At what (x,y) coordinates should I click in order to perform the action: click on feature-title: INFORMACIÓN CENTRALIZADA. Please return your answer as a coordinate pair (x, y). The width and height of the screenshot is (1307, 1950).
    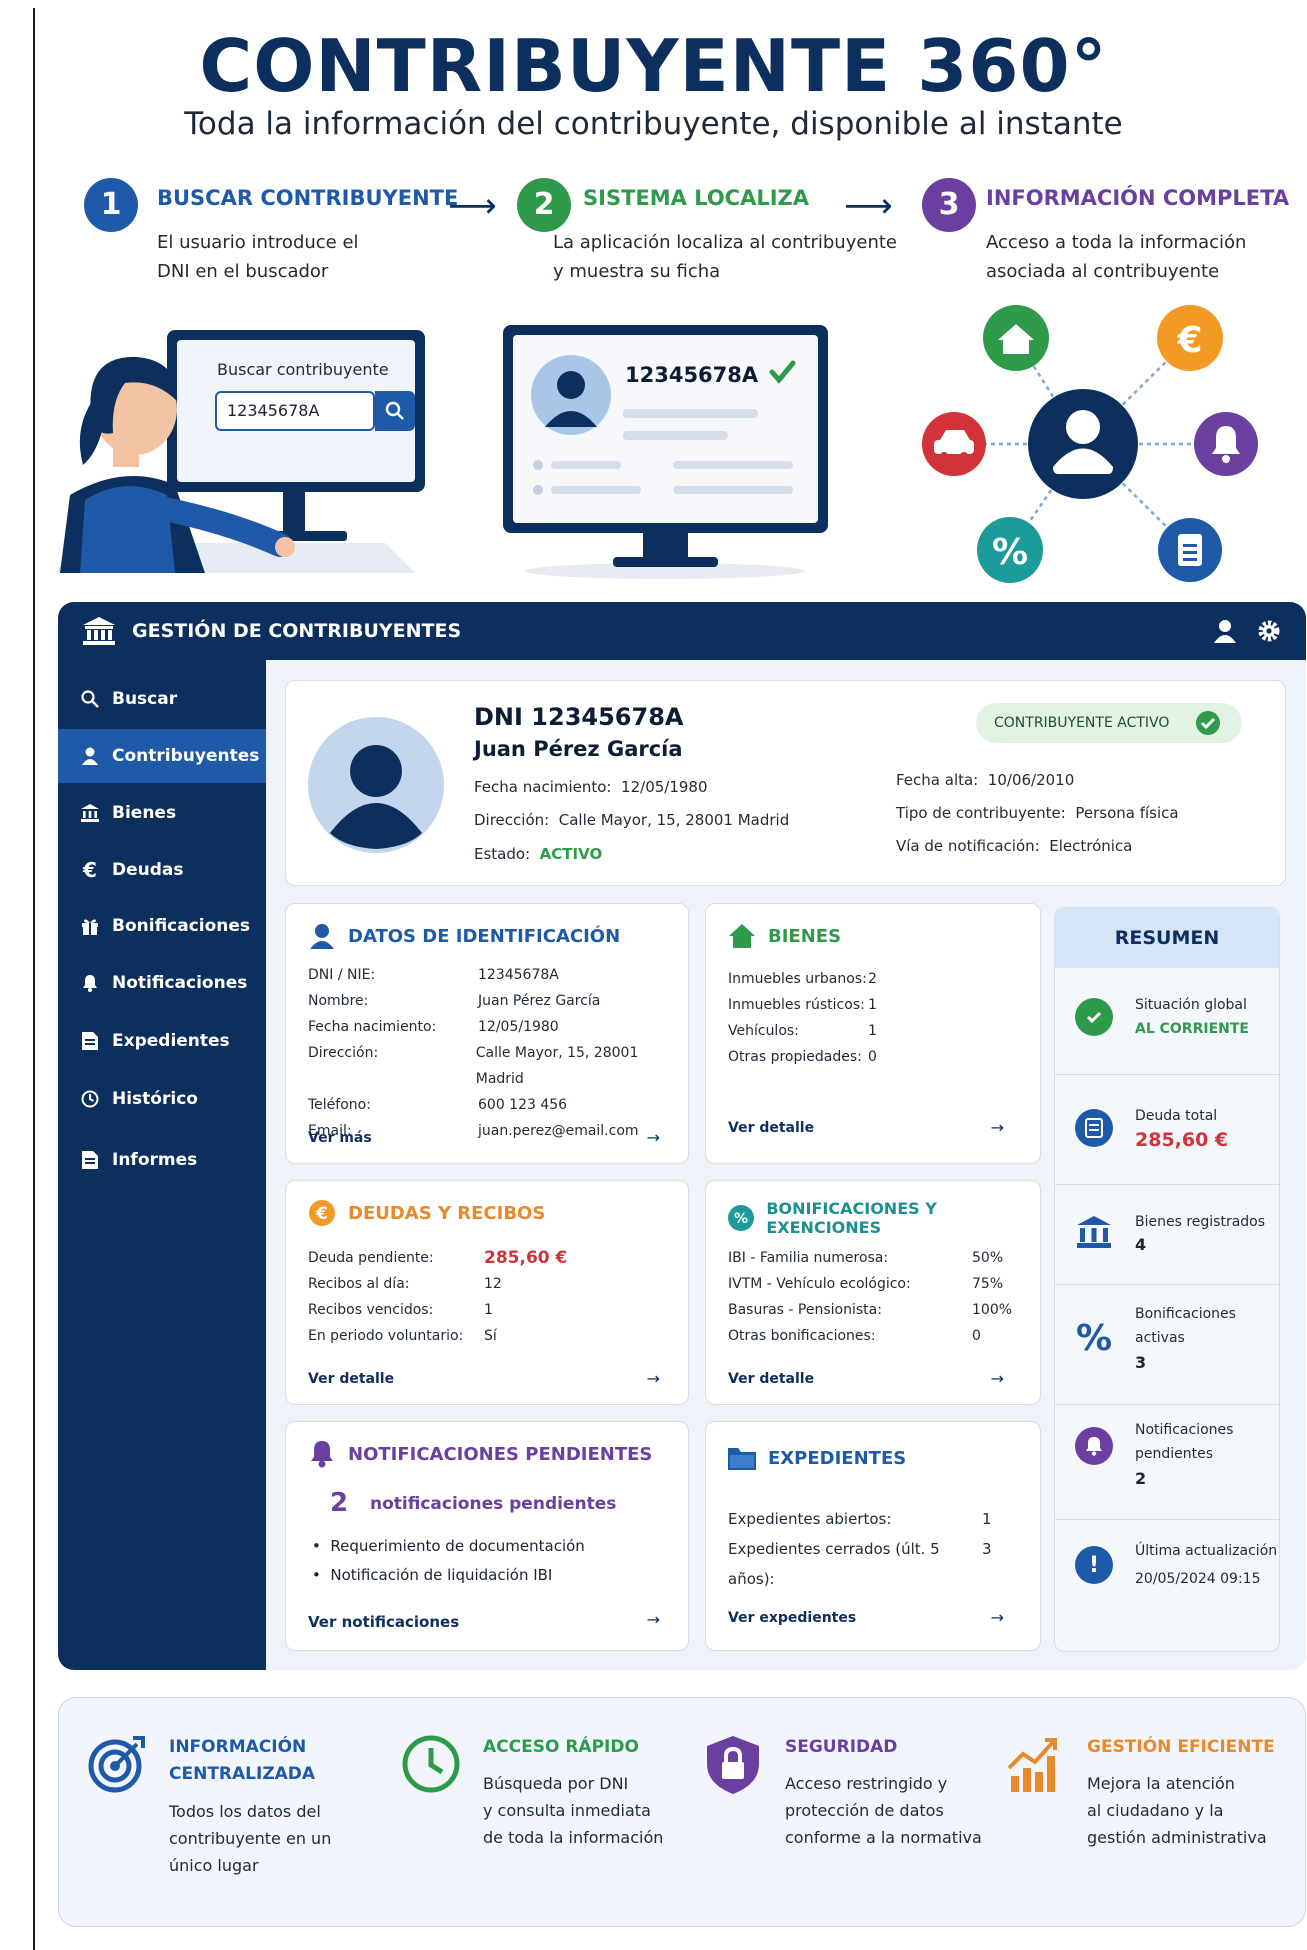
    Looking at the image, I should click on (242, 1760).